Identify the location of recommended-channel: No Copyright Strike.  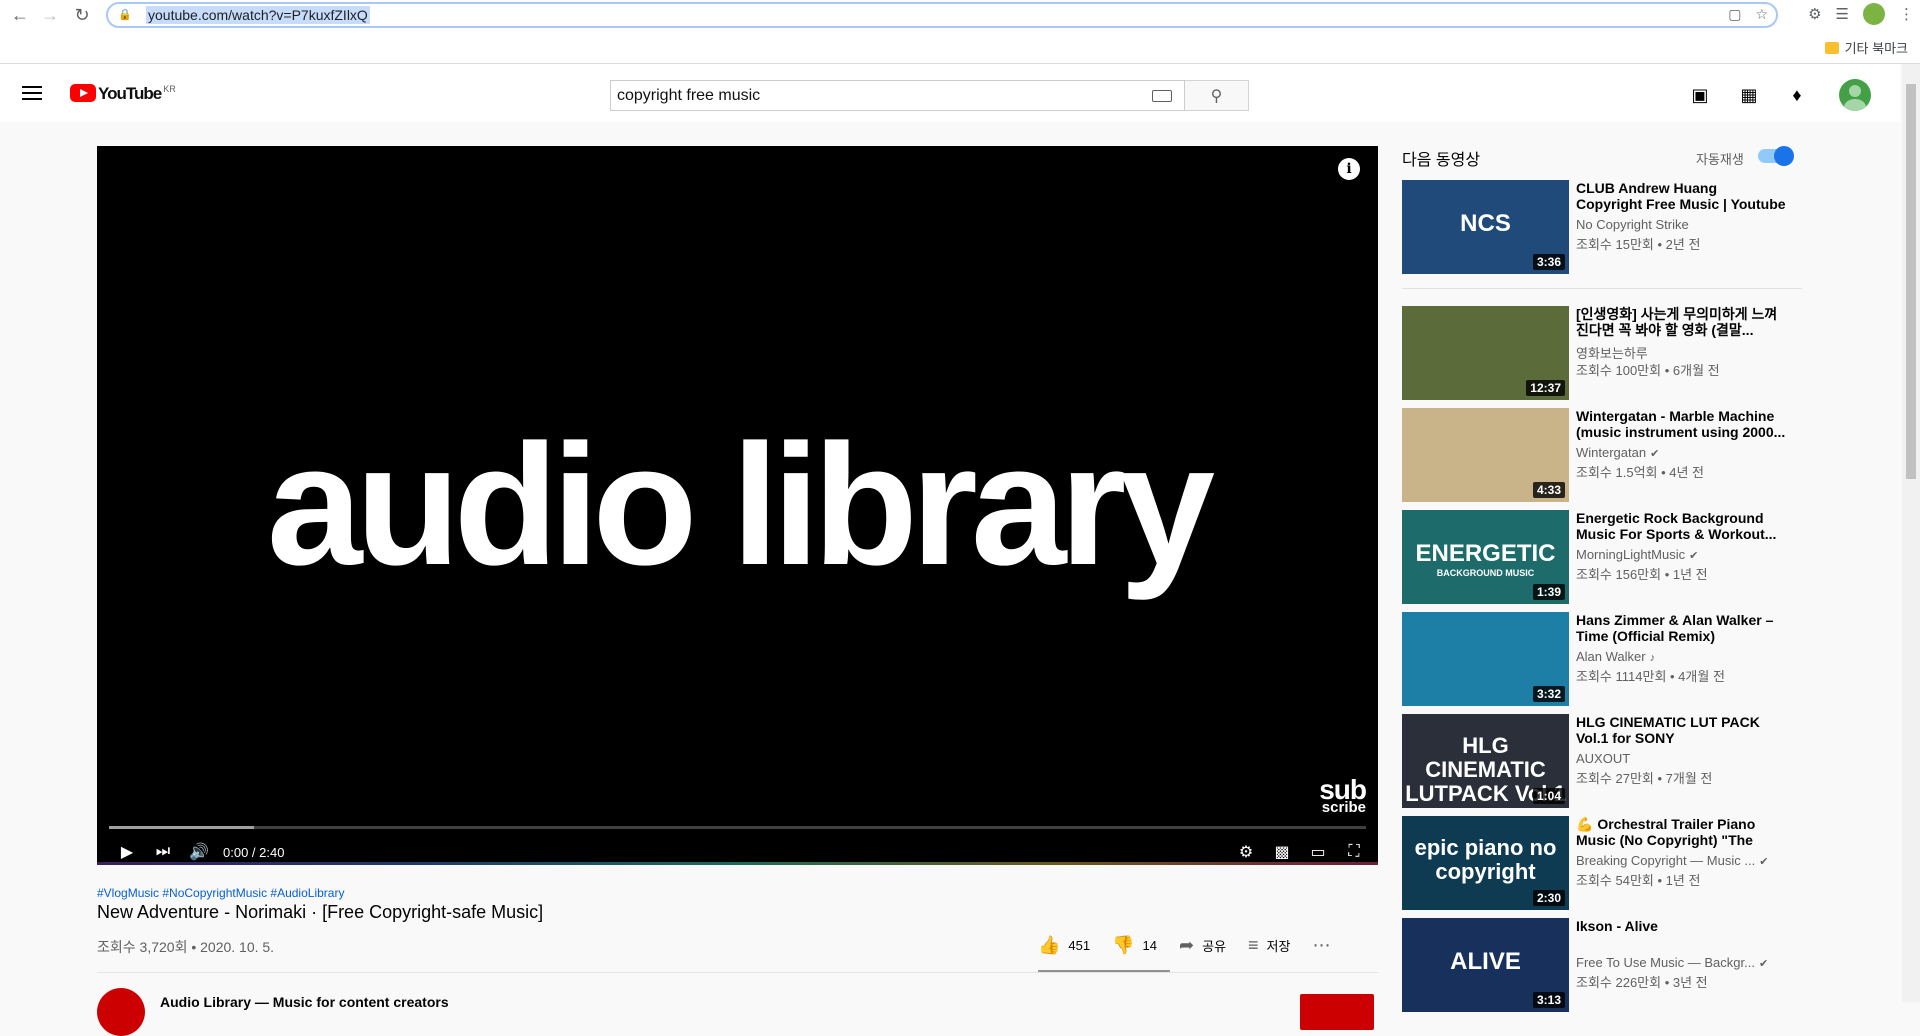
(1681, 224).